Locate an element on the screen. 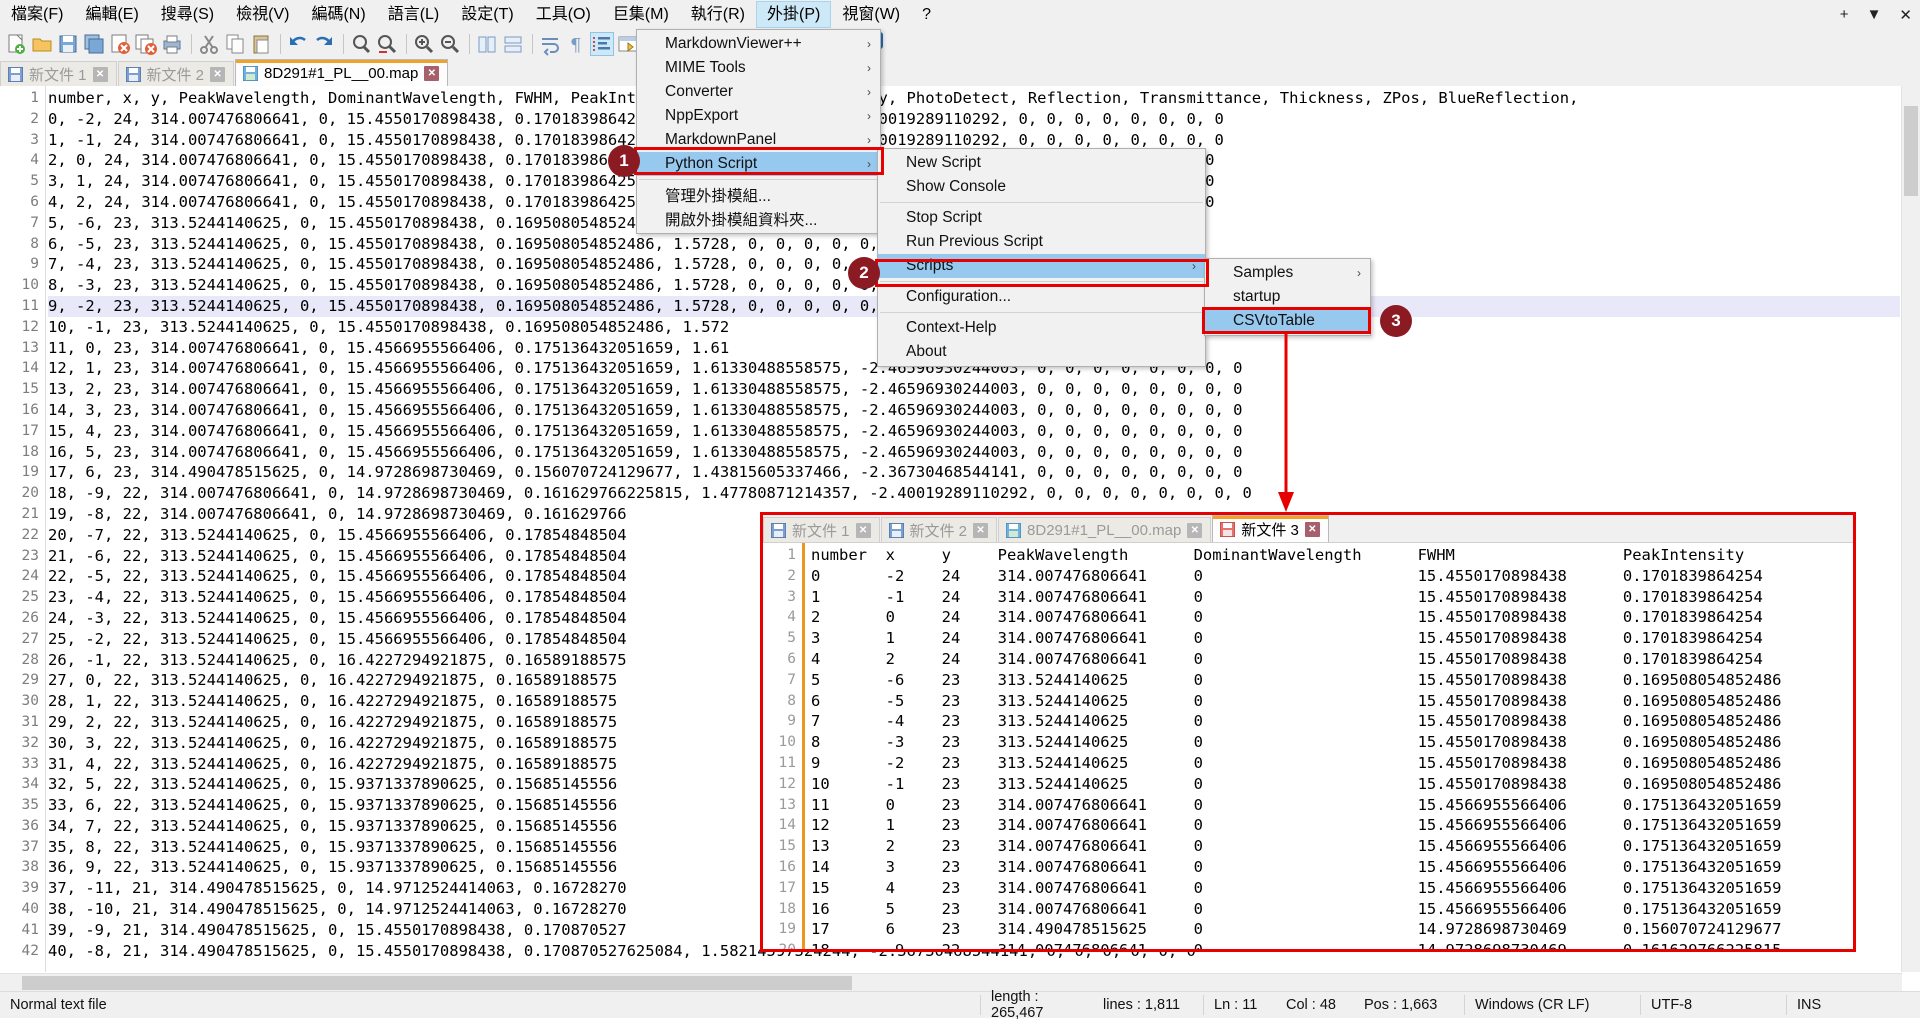 This screenshot has height=1021, width=1920. sync-v-scroll-icon is located at coordinates (487, 44).